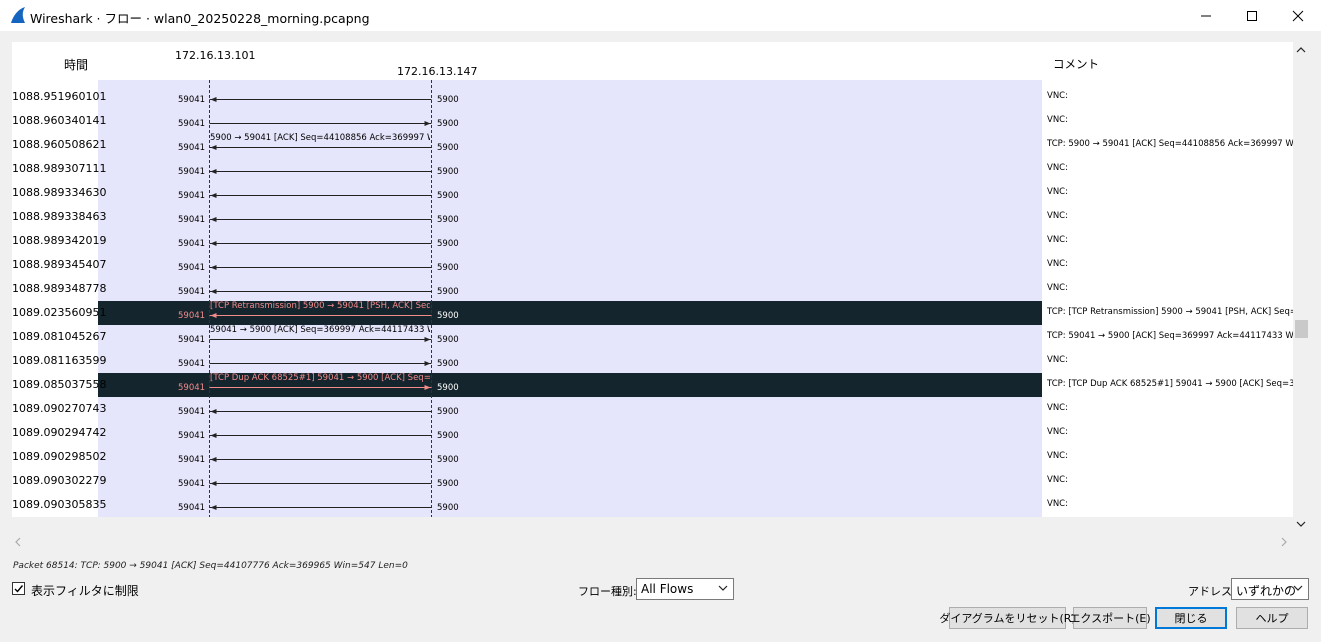  What do you see at coordinates (1206, 15) in the screenshot?
I see `minimize-button` at bounding box center [1206, 15].